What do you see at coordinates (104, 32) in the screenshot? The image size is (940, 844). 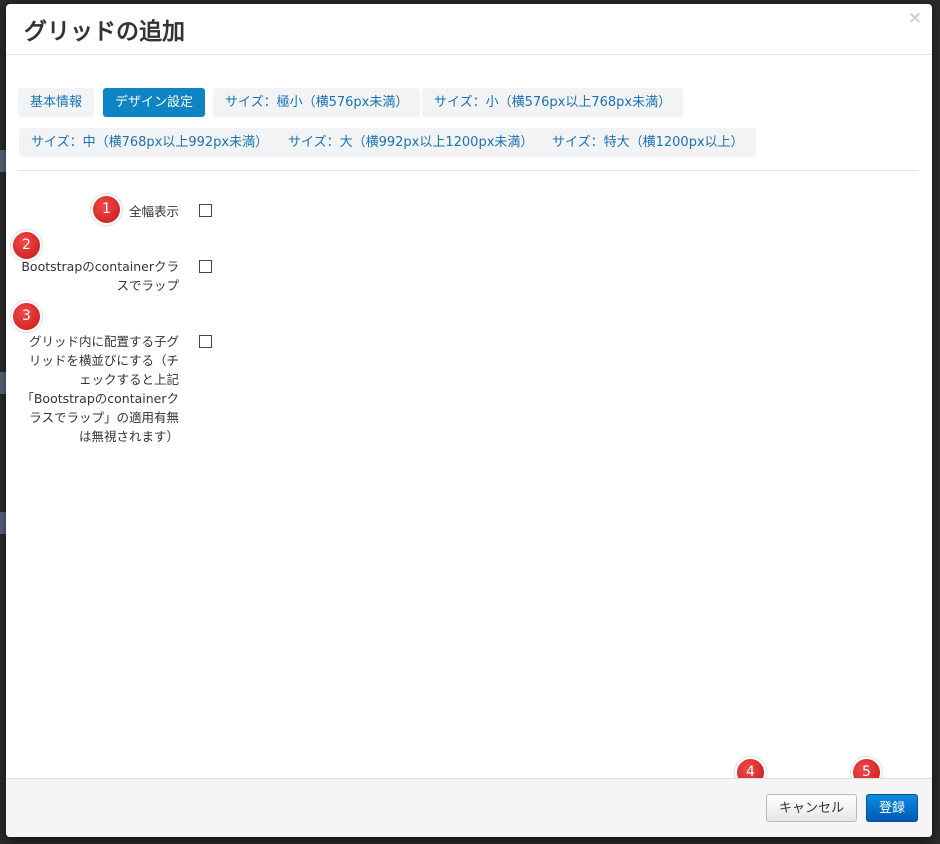 I see `dialog-title: グリッドの追加` at bounding box center [104, 32].